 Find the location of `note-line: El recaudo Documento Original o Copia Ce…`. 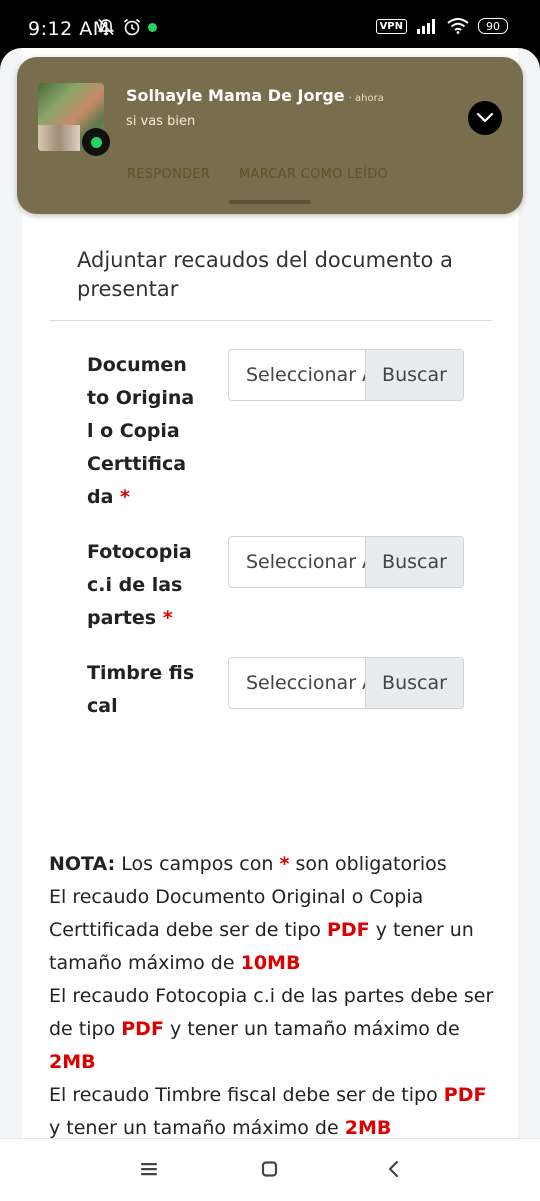

note-line: El recaudo Documento Original o Copia Ce… is located at coordinates (261, 930).